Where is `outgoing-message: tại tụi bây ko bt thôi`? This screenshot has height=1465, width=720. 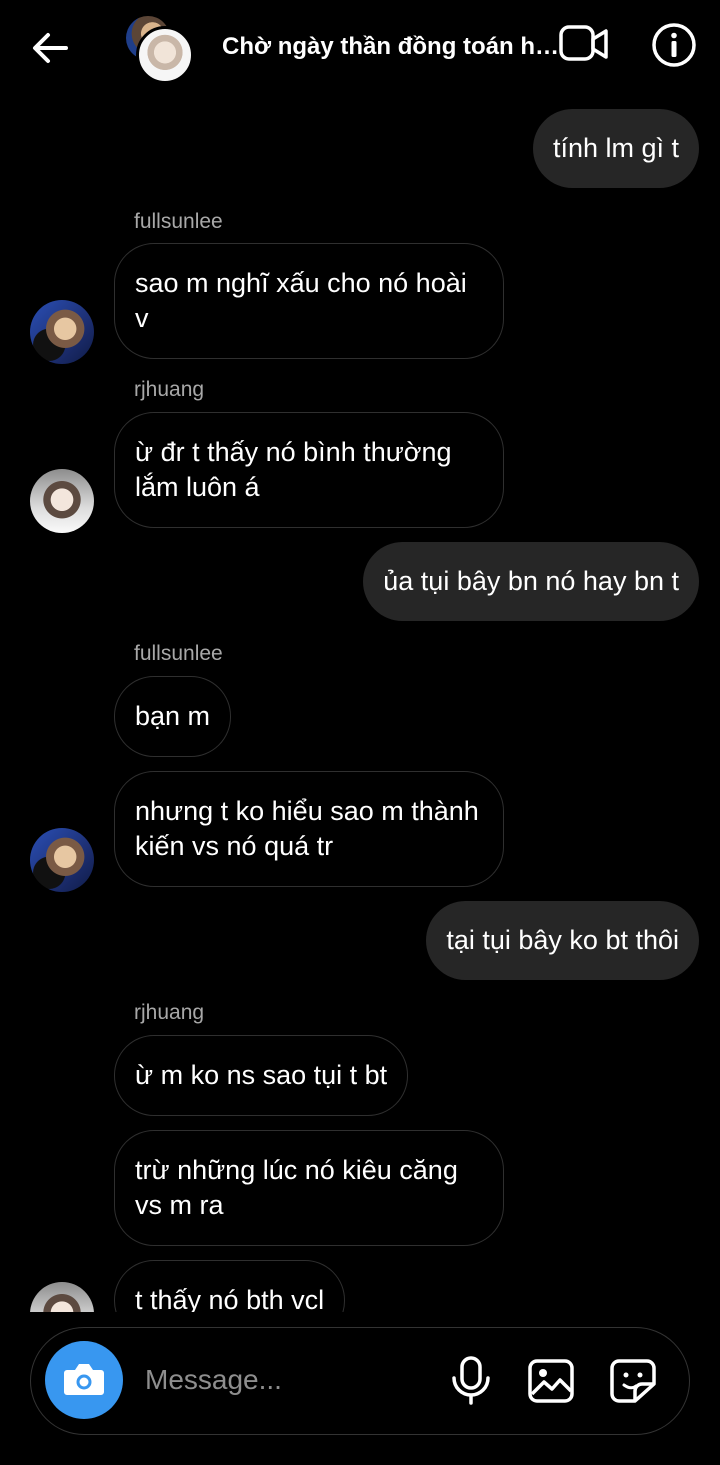 outgoing-message: tại tụi bây ko bt thôi is located at coordinates (562, 940).